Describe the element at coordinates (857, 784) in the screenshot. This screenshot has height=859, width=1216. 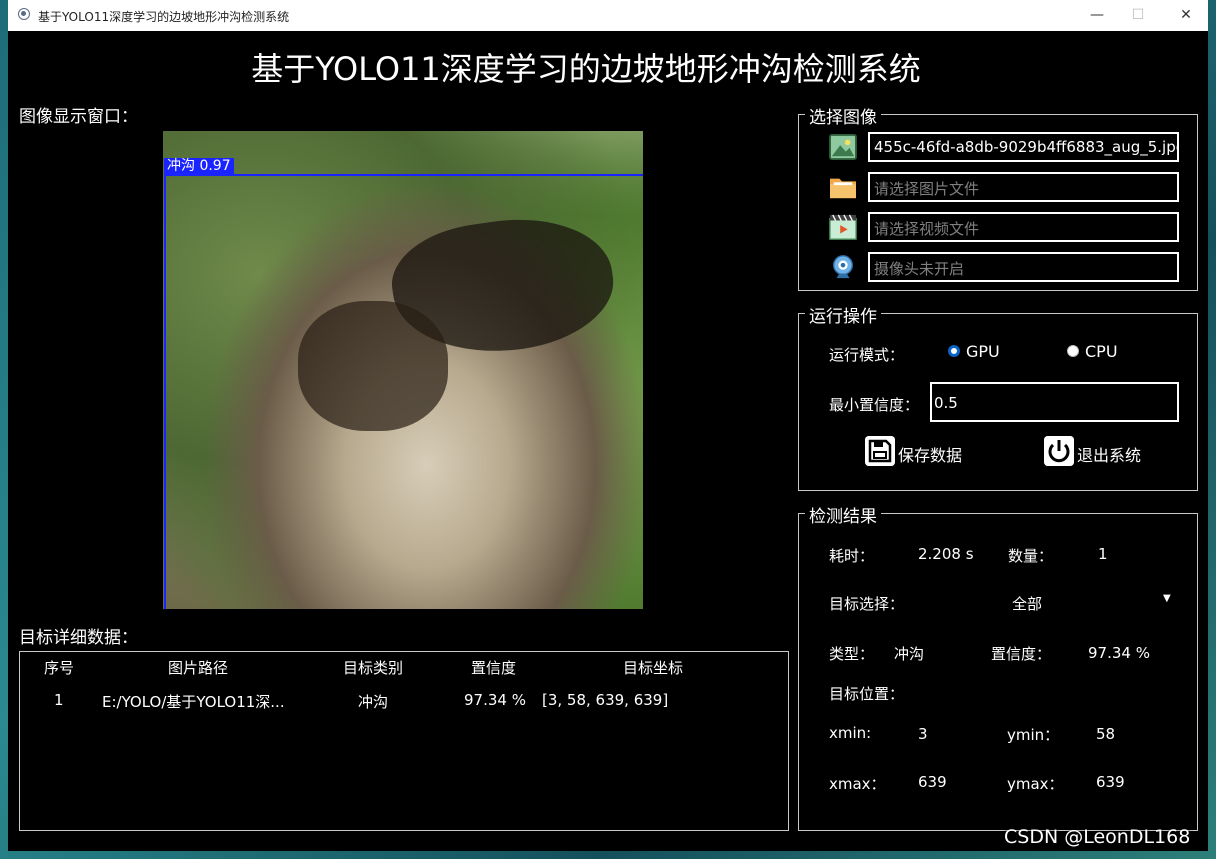
I see `xmax-label: xmax：` at that location.